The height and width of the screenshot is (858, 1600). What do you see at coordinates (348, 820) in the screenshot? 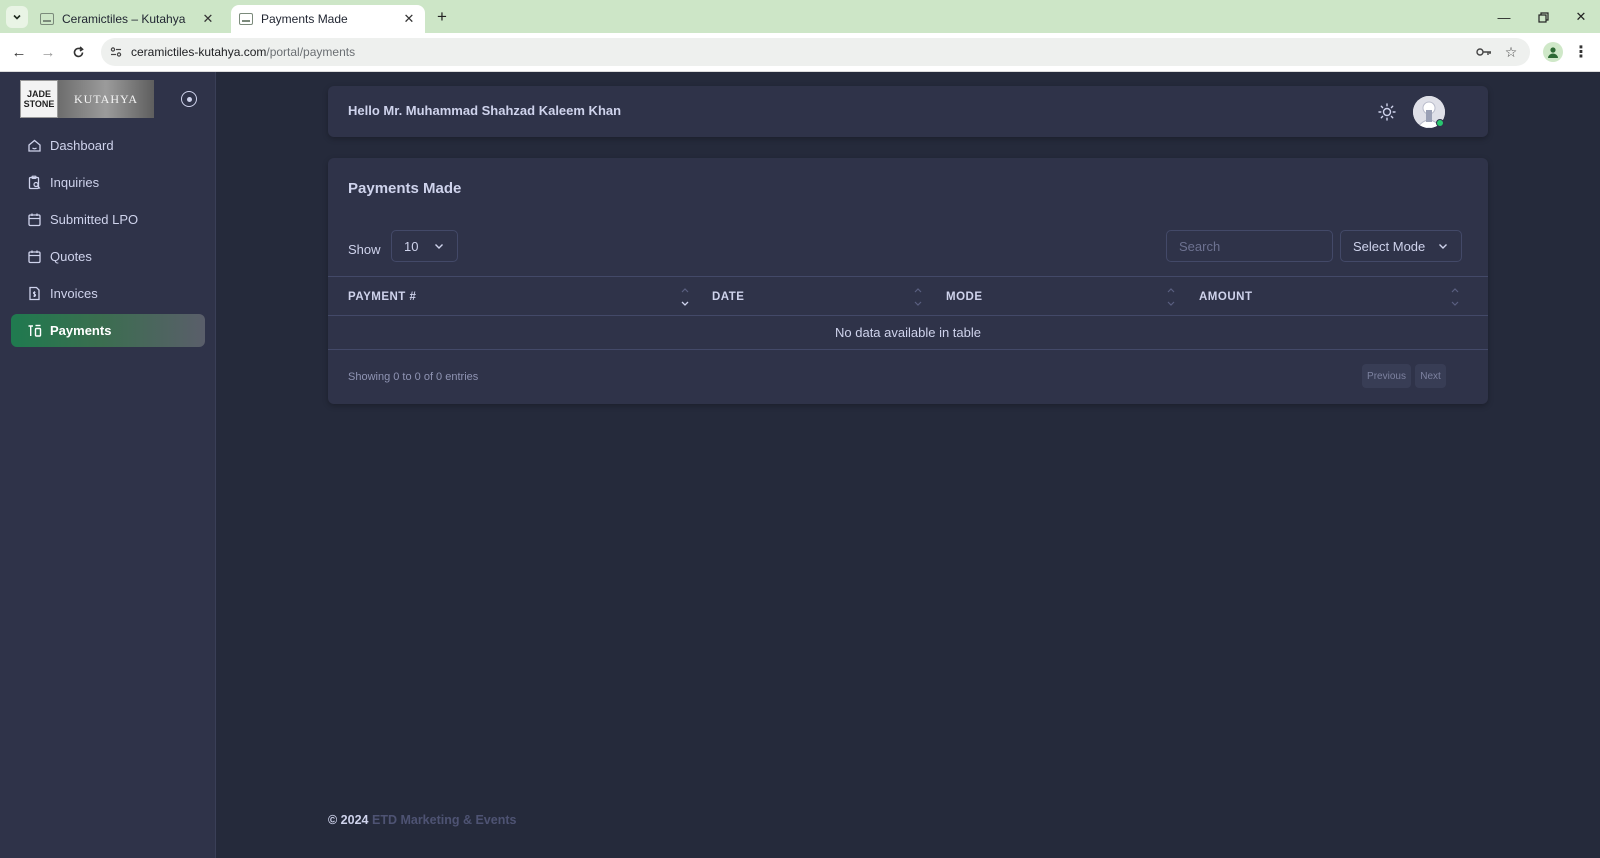
I see `copyright-text: © 2024` at bounding box center [348, 820].